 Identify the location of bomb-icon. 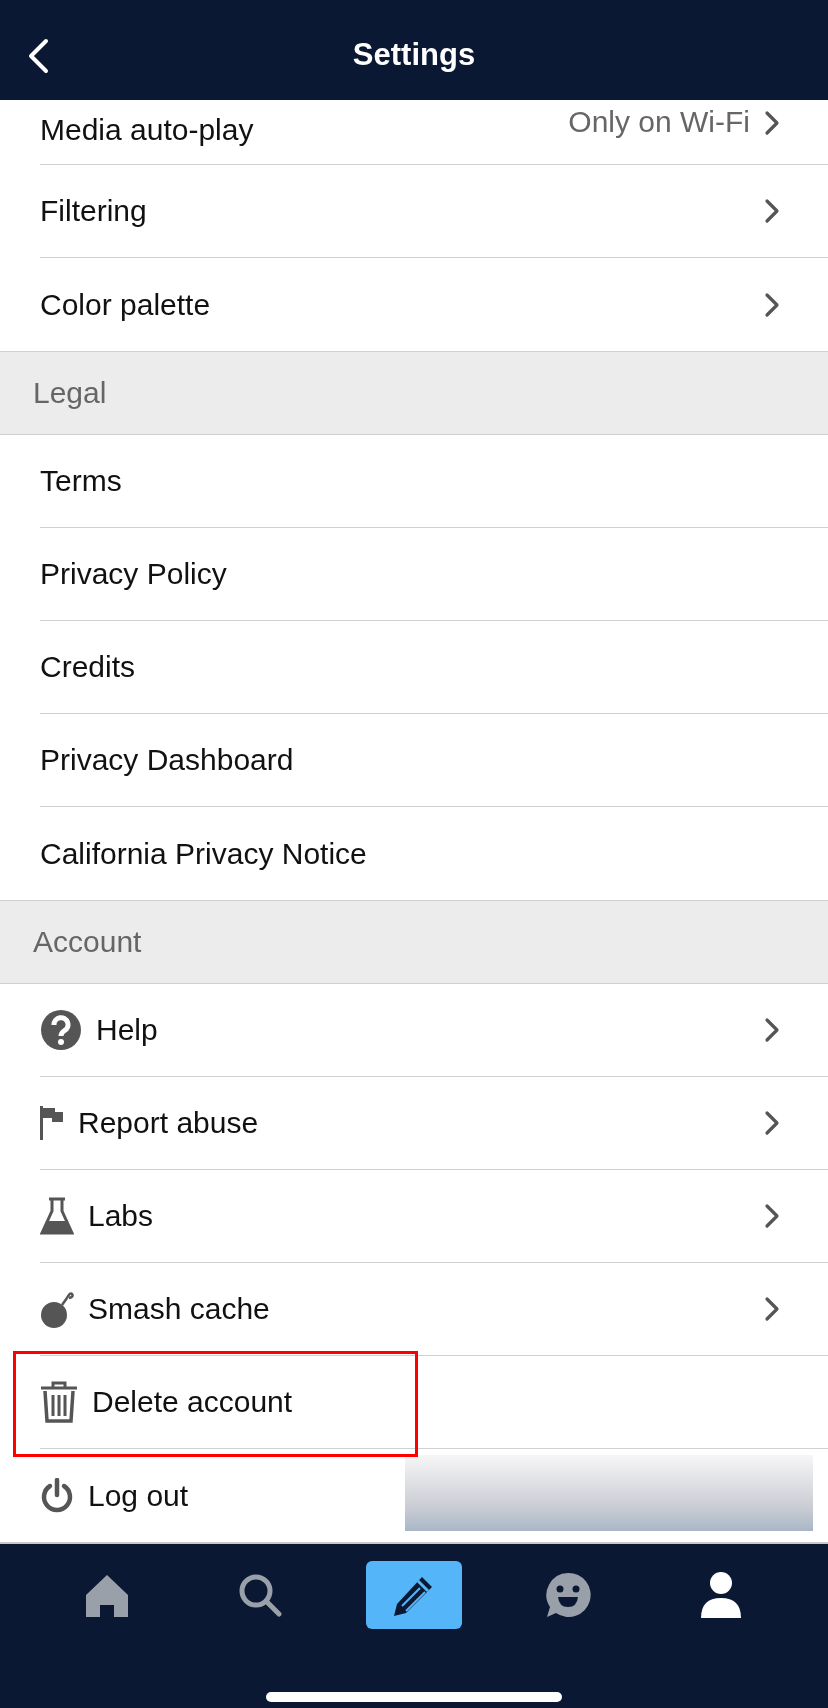
(57, 1309).